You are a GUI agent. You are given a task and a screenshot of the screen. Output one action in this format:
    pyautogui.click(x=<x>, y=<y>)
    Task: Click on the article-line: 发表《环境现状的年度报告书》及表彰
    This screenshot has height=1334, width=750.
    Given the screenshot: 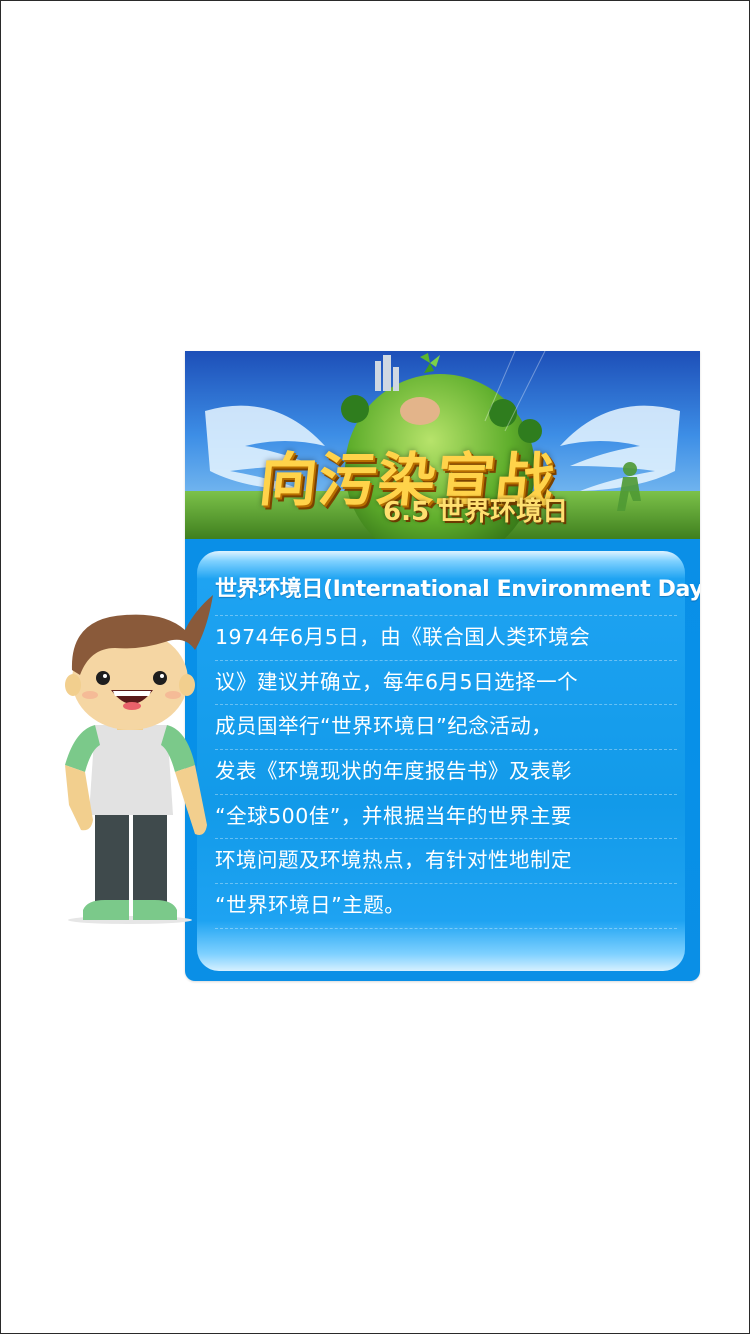 What is the action you would take?
    pyautogui.click(x=446, y=772)
    